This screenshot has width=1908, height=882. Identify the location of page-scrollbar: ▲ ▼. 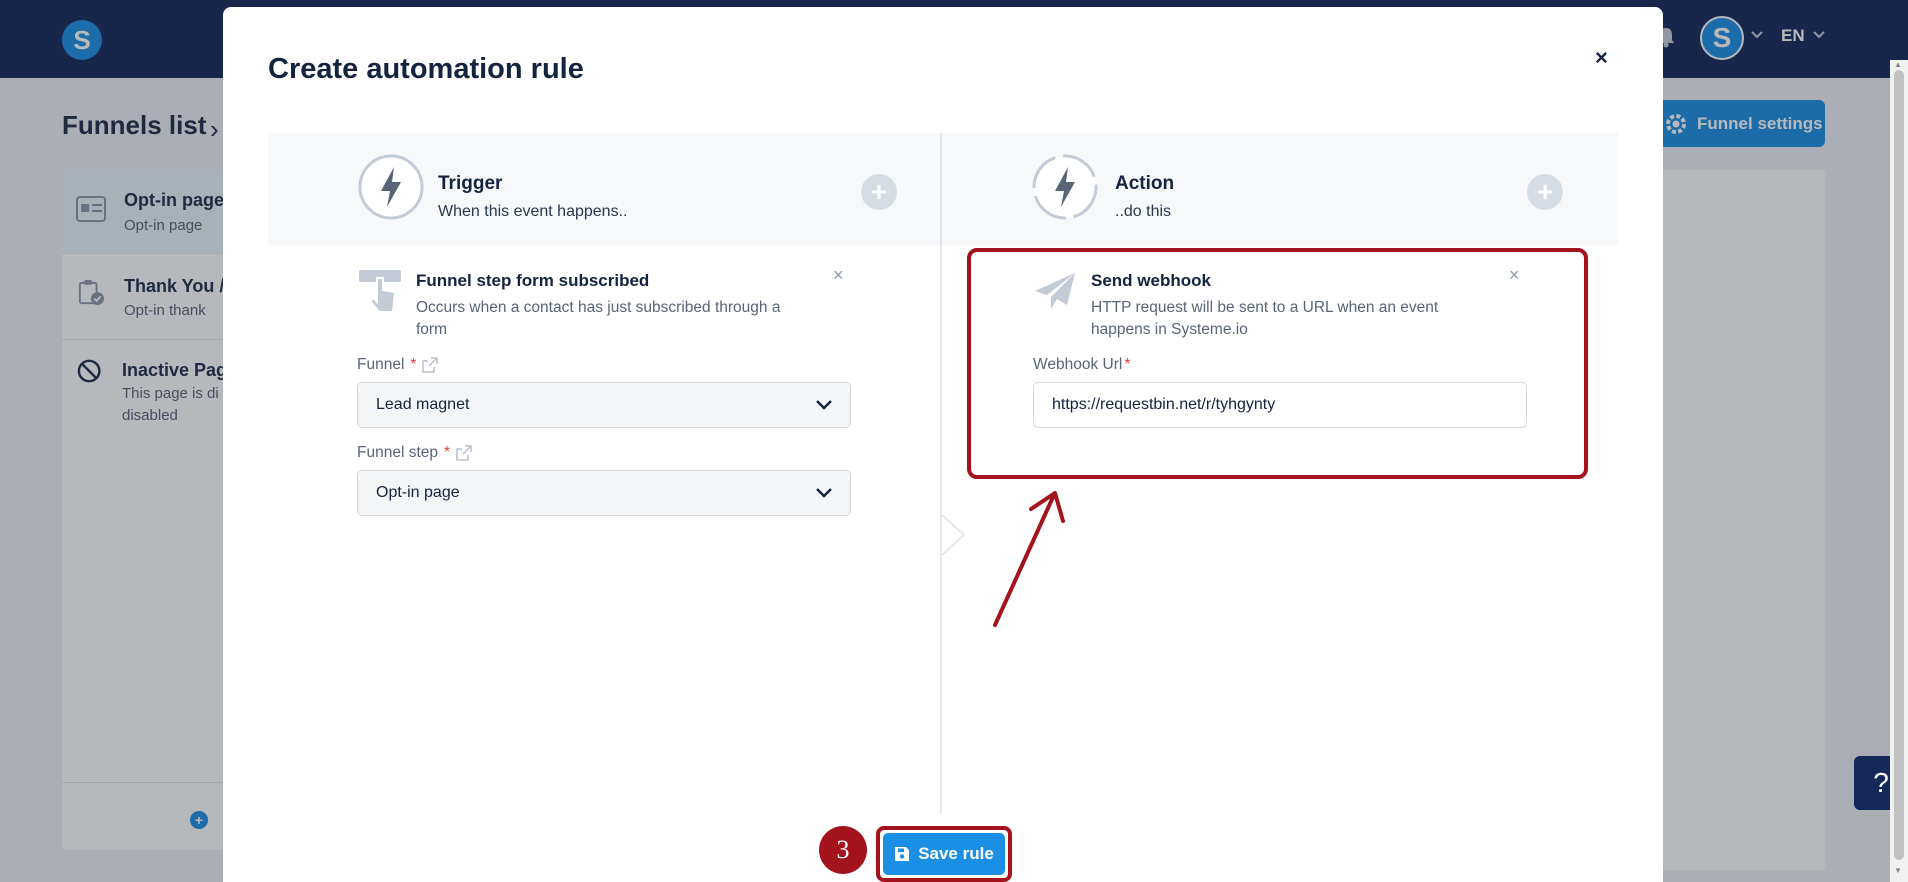
(1899, 471).